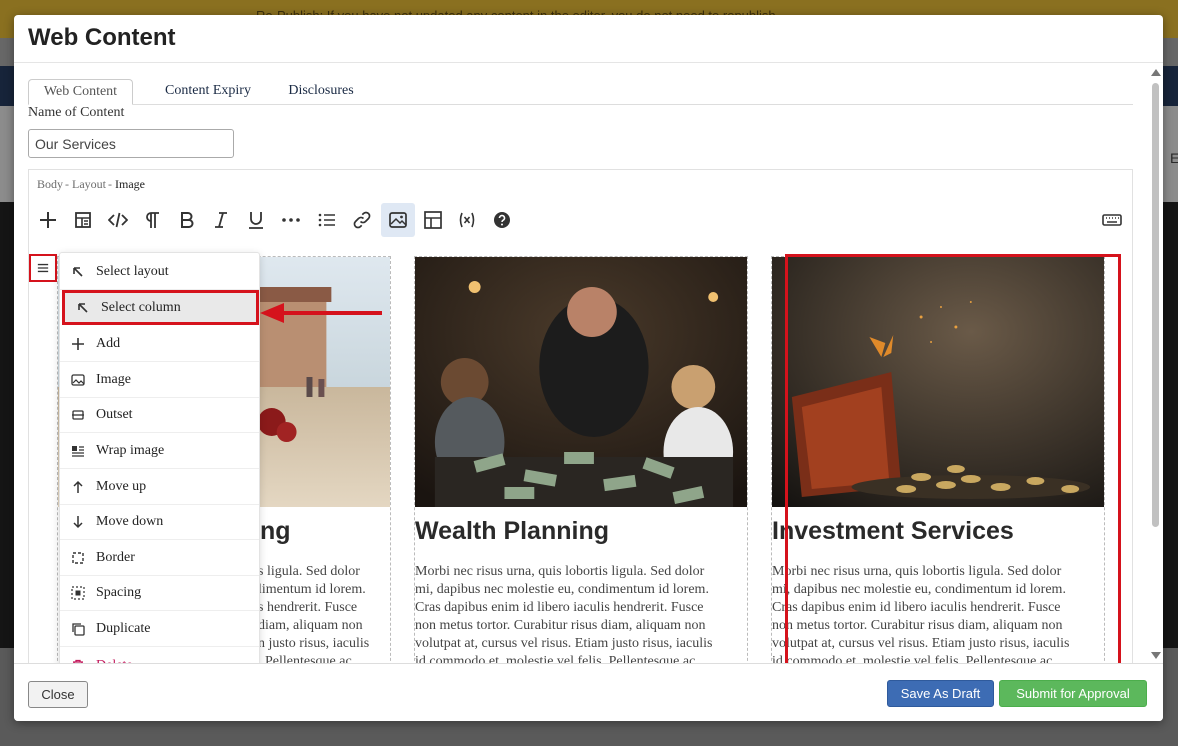 This screenshot has height=746, width=1178. What do you see at coordinates (1156, 655) in the screenshot?
I see `scroll-down-icon` at bounding box center [1156, 655].